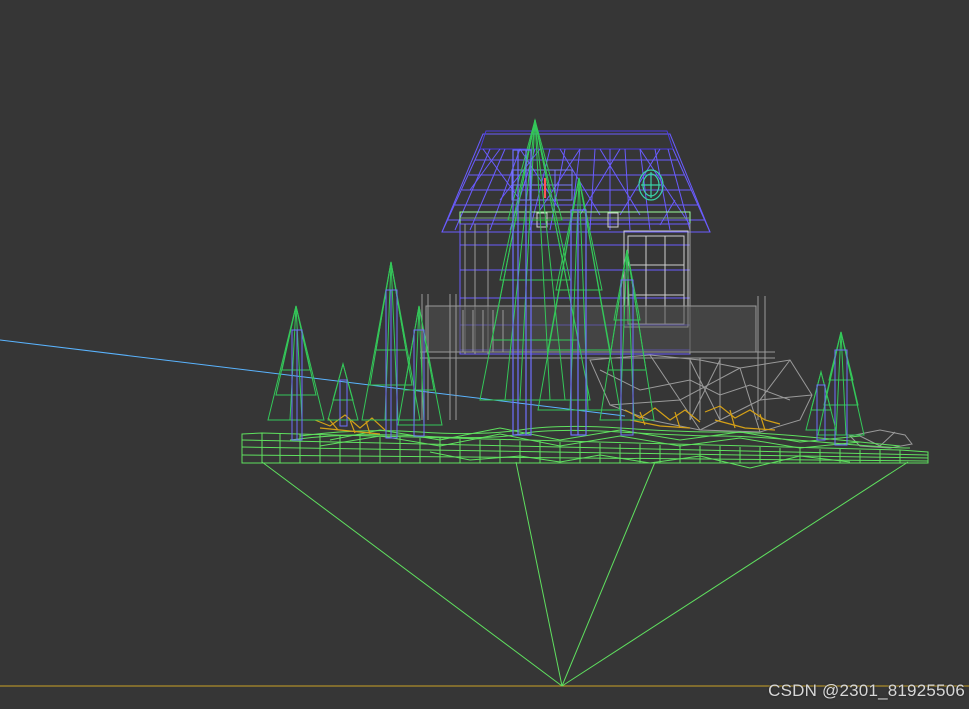 Image resolution: width=969 pixels, height=709 pixels. I want to click on watermark-text: CSDN @2301_81925506, so click(866, 690).